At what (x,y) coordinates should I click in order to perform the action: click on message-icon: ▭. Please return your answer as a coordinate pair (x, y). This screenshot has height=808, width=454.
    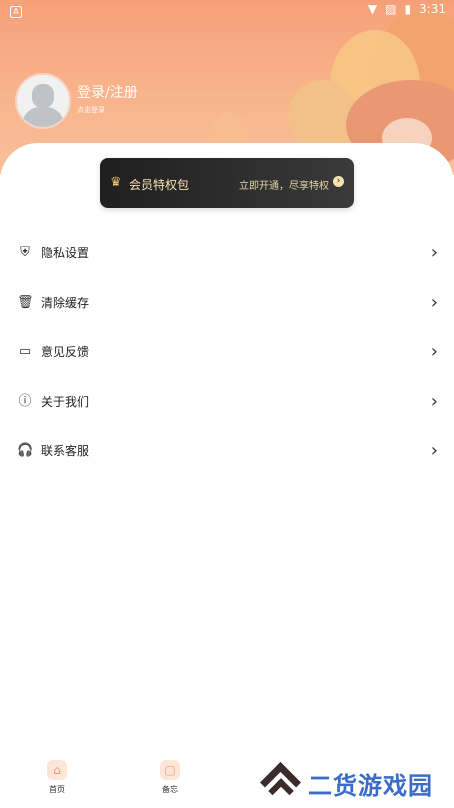
    Looking at the image, I should click on (25, 351).